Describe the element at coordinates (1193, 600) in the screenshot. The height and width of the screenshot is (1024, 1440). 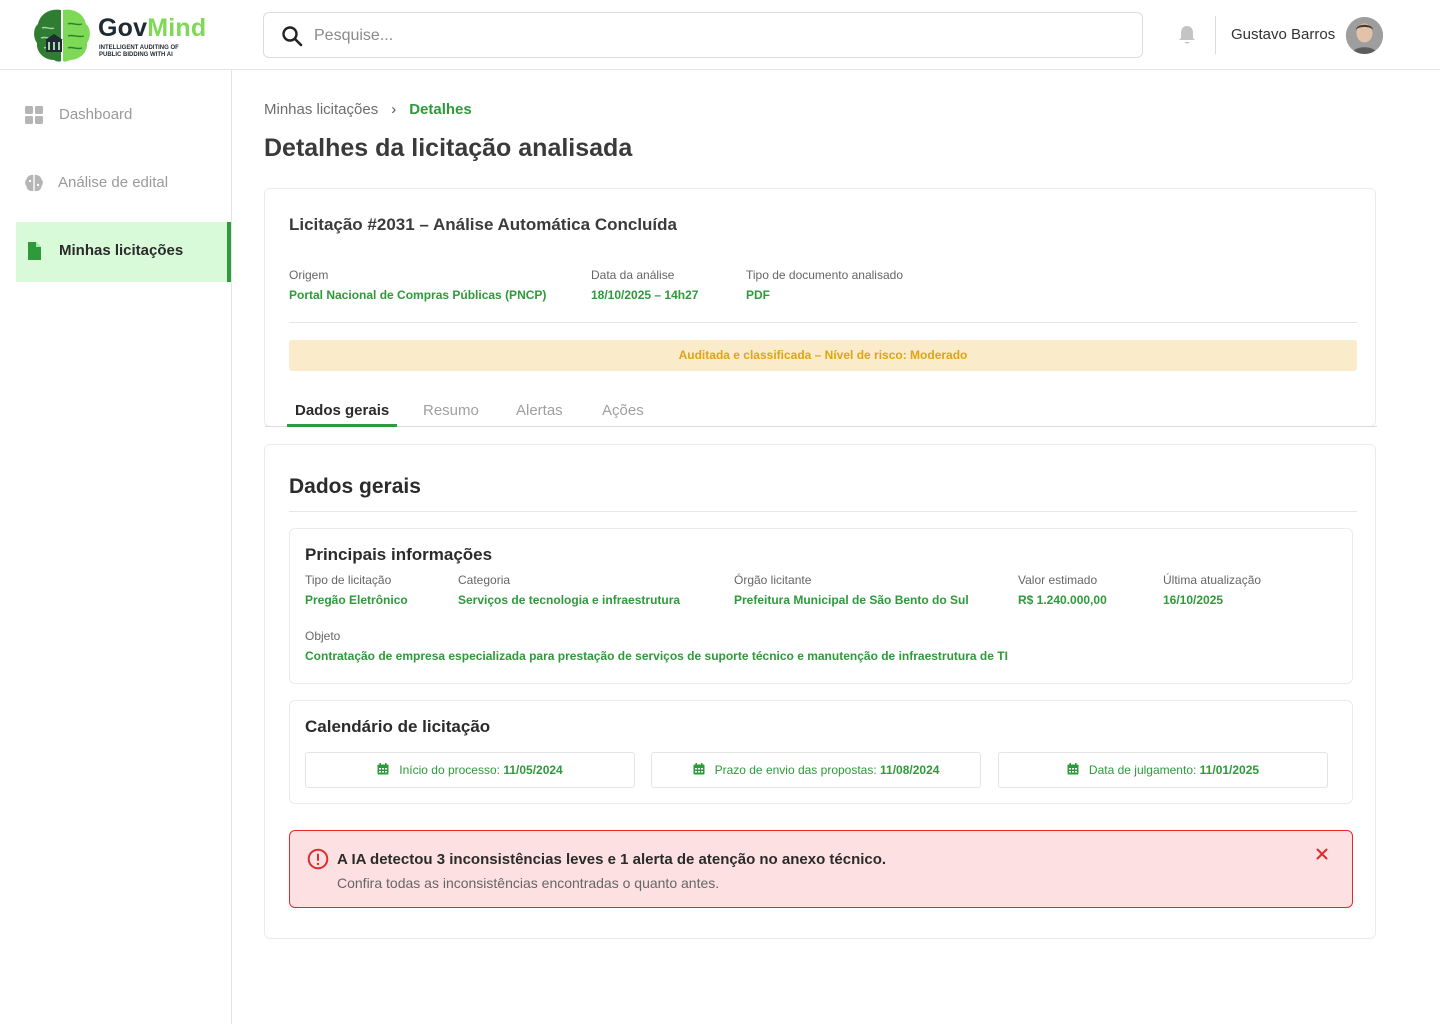
I see `last-update-value: 16/10/2025` at that location.